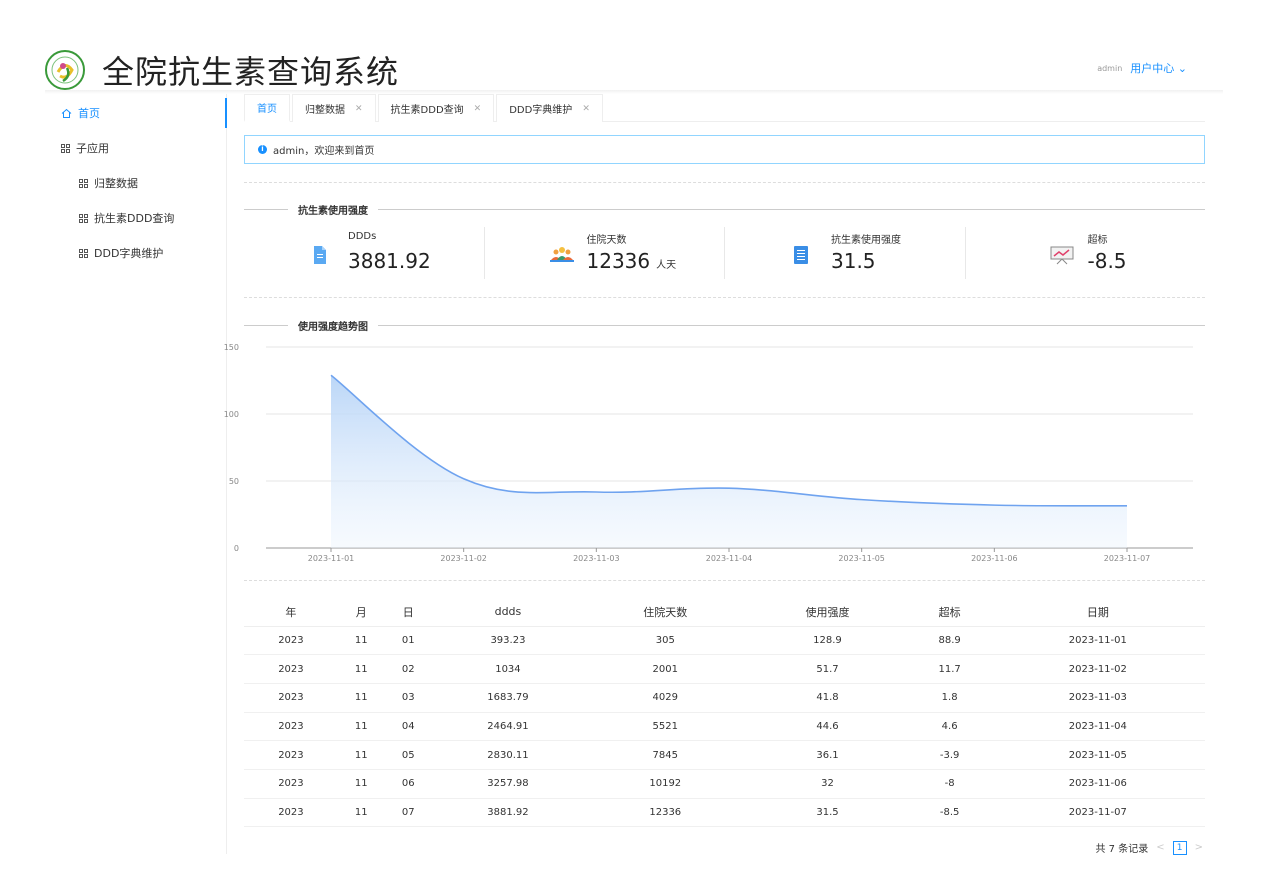  Describe the element at coordinates (1098, 669) in the screenshot. I see `table-cell: 2023-11-02` at that location.